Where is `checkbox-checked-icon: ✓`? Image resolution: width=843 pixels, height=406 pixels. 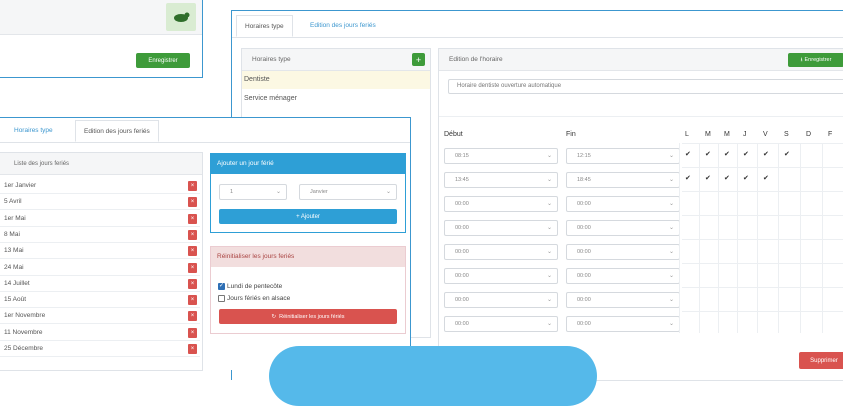
checkbox-checked-icon: ✓ is located at coordinates (221, 286).